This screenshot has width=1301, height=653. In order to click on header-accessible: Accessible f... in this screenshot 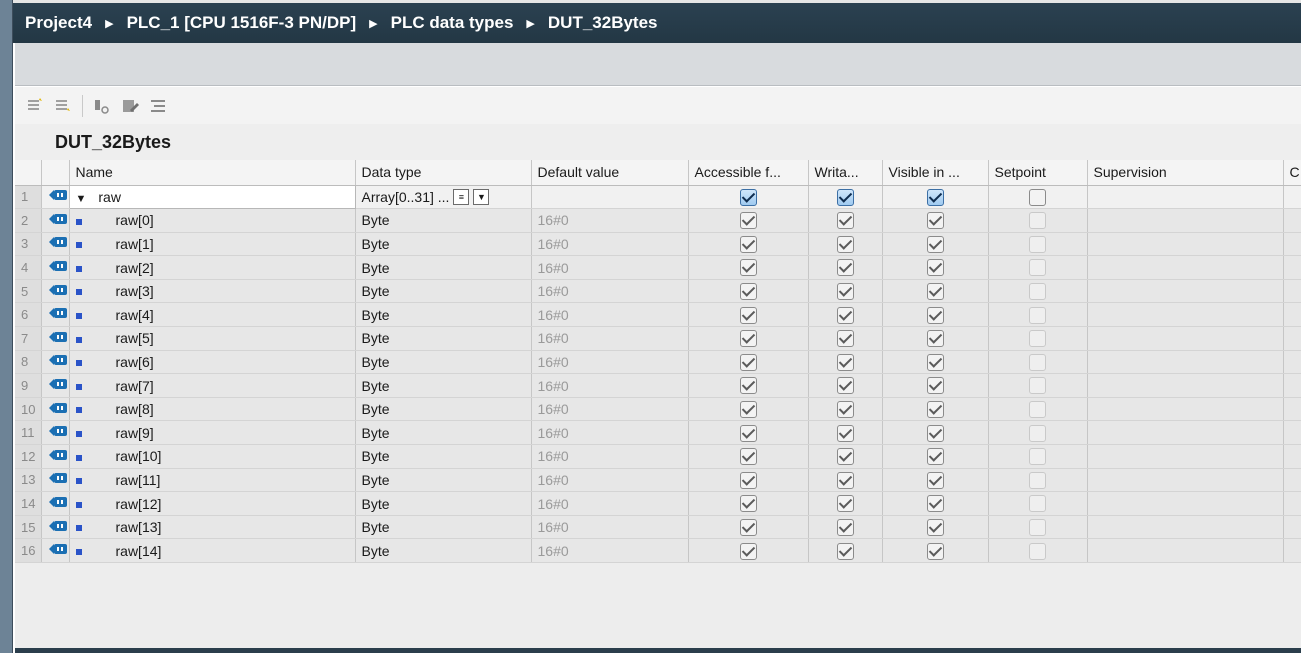, I will do `click(748, 173)`.